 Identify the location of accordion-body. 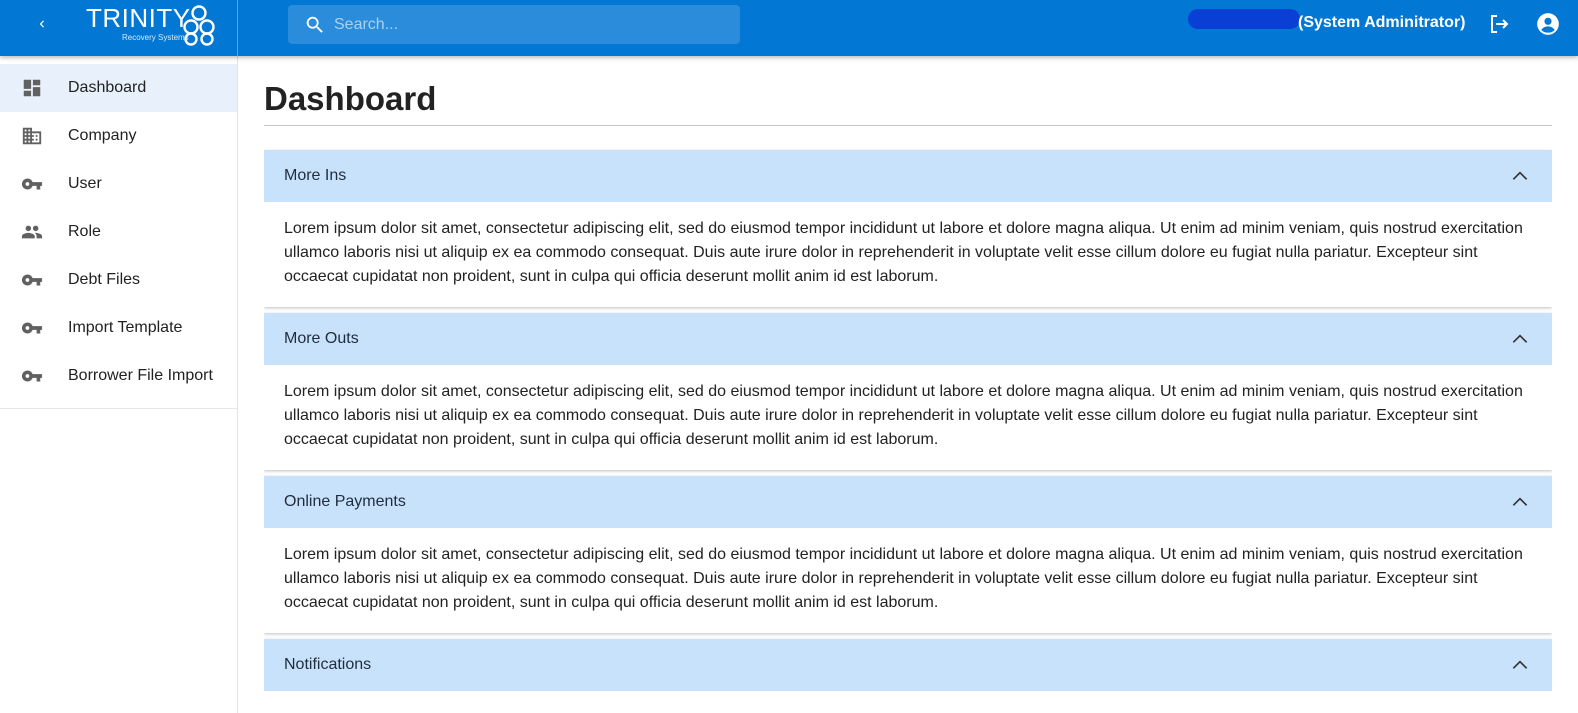
(908, 702).